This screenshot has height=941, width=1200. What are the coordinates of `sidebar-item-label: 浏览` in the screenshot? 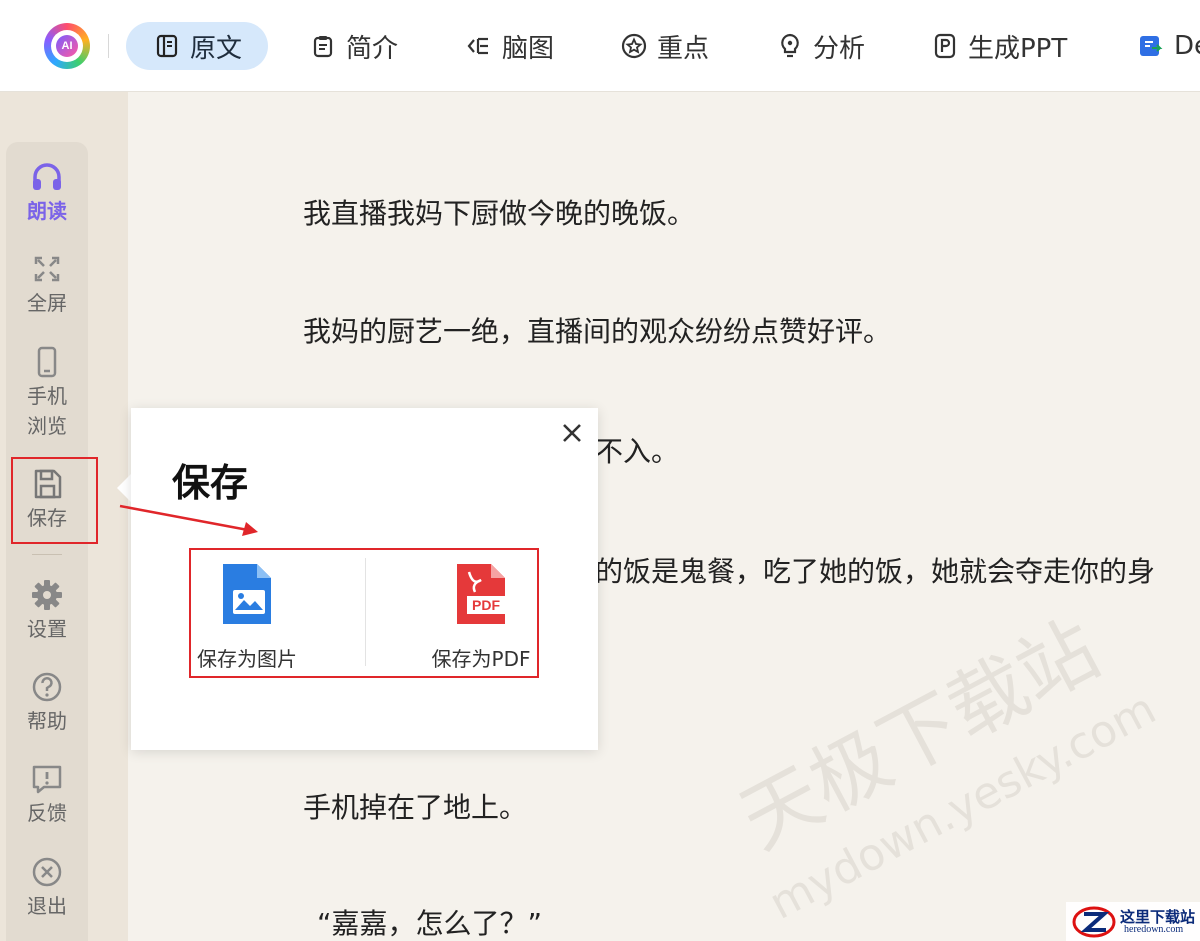 It's located at (47, 426).